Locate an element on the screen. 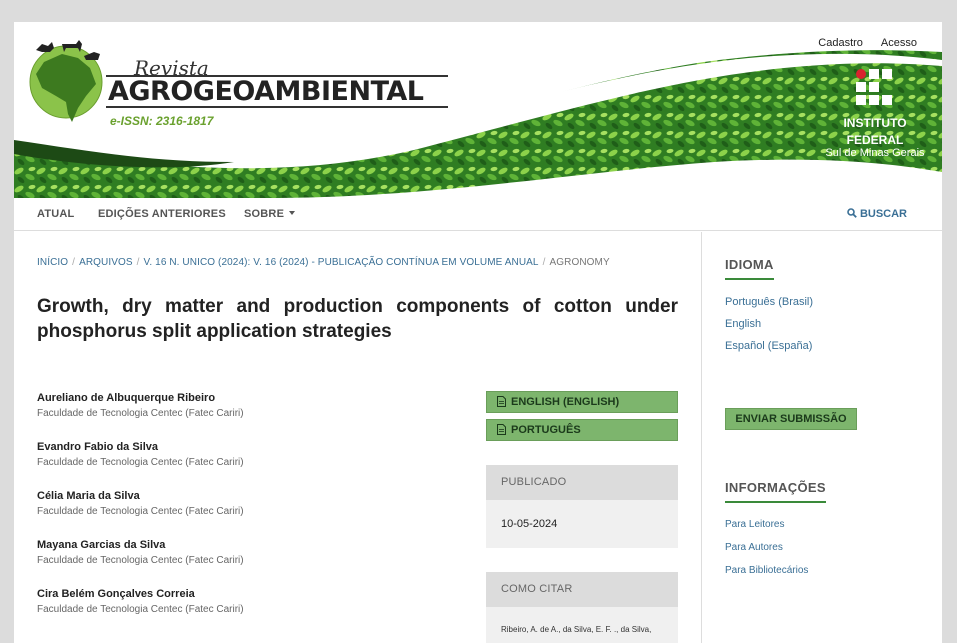 This screenshot has height=643, width=957. breadcrumb-section: AGRONOMY is located at coordinates (579, 262).